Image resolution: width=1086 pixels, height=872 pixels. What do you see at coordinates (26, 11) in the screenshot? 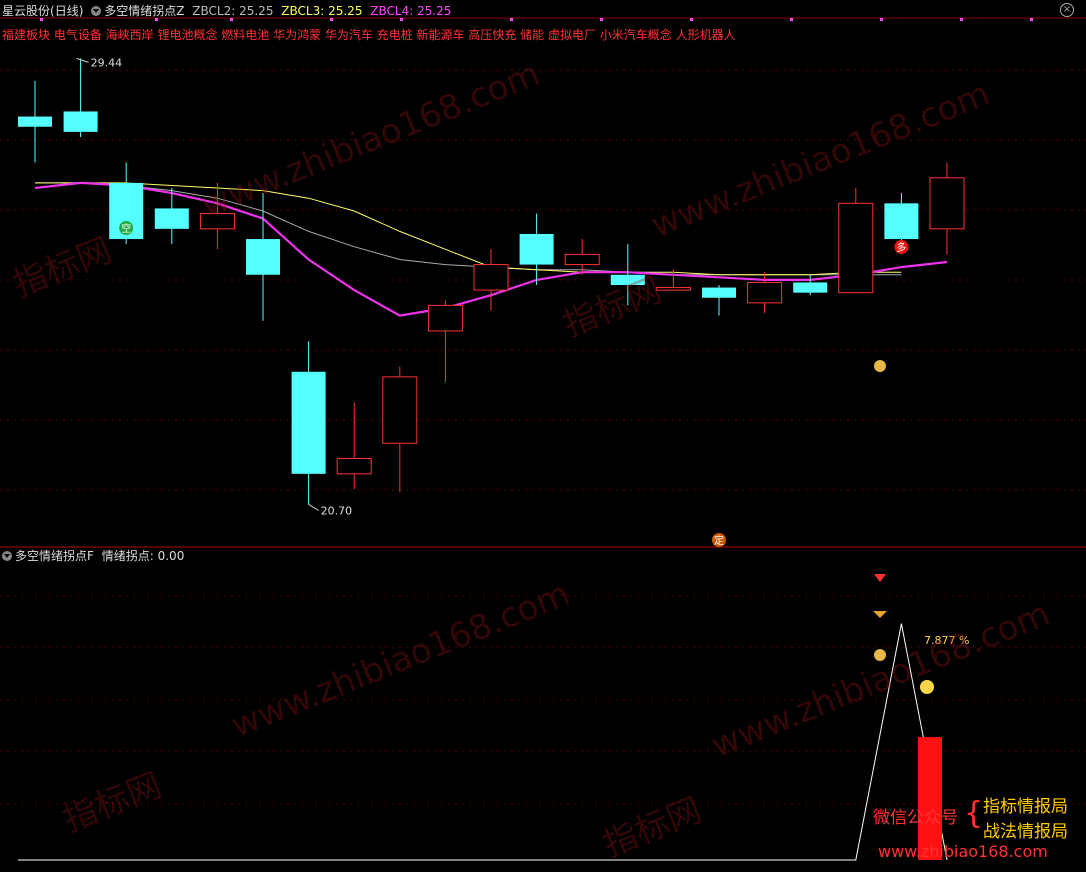
I see `stock-name: 星云股份` at bounding box center [26, 11].